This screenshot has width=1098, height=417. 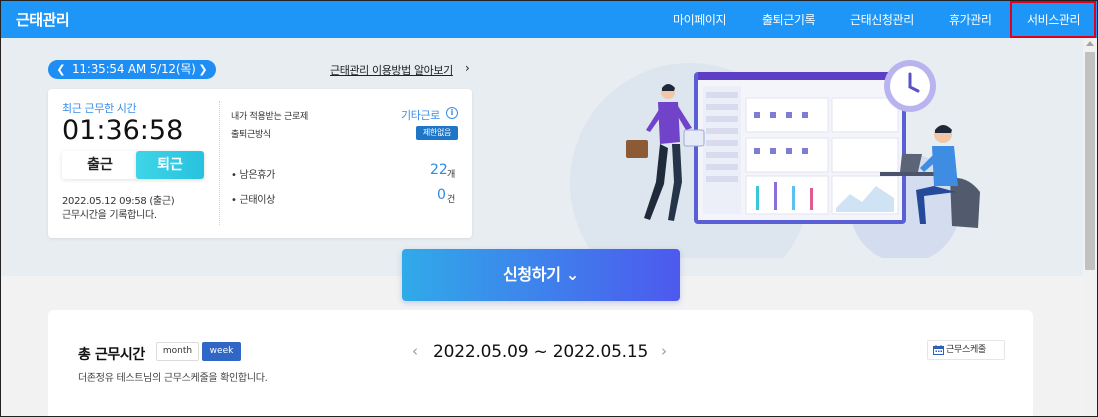 What do you see at coordinates (541, 352) in the screenshot?
I see `date-range: 2022.05.09 ~ 2022.05.15` at bounding box center [541, 352].